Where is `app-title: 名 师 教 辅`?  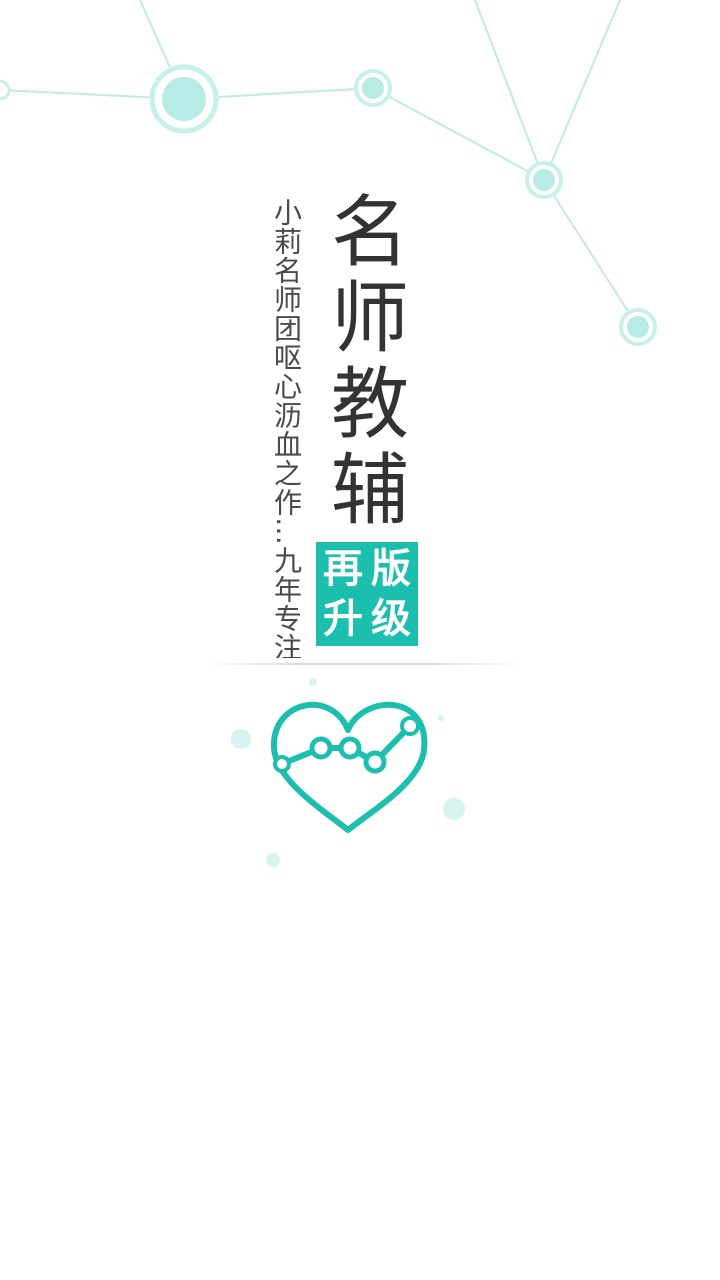
app-title: 名 师 教 辅 is located at coordinates (370, 362).